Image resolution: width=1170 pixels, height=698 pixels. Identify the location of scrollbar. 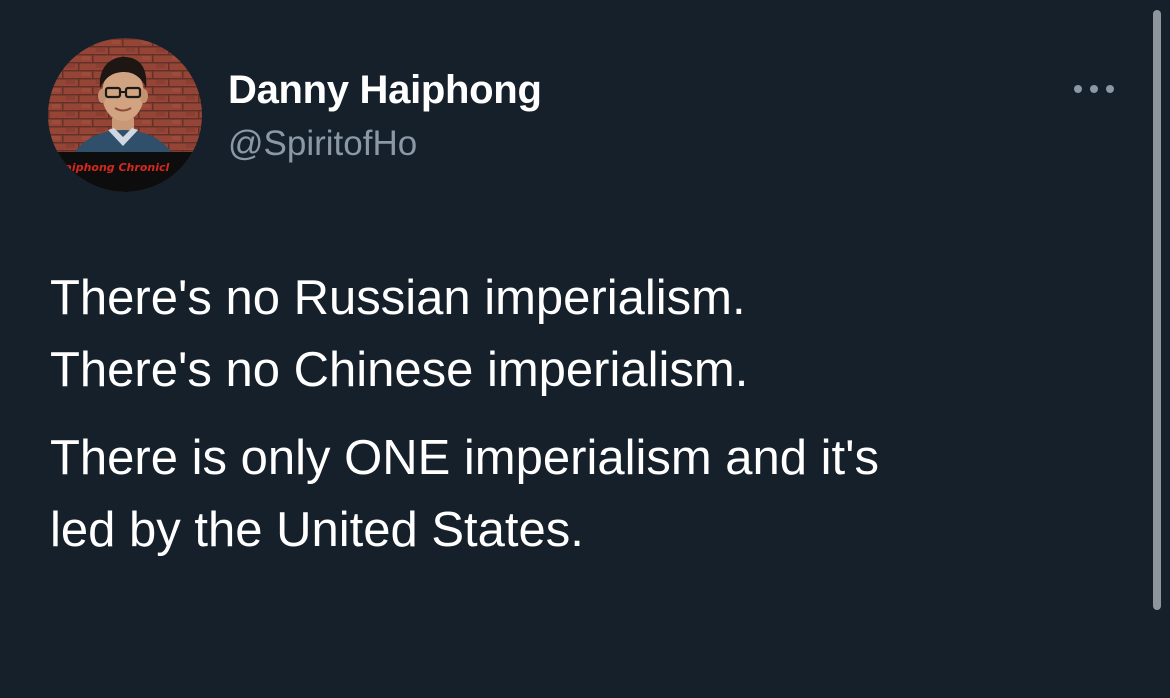
(1157, 310).